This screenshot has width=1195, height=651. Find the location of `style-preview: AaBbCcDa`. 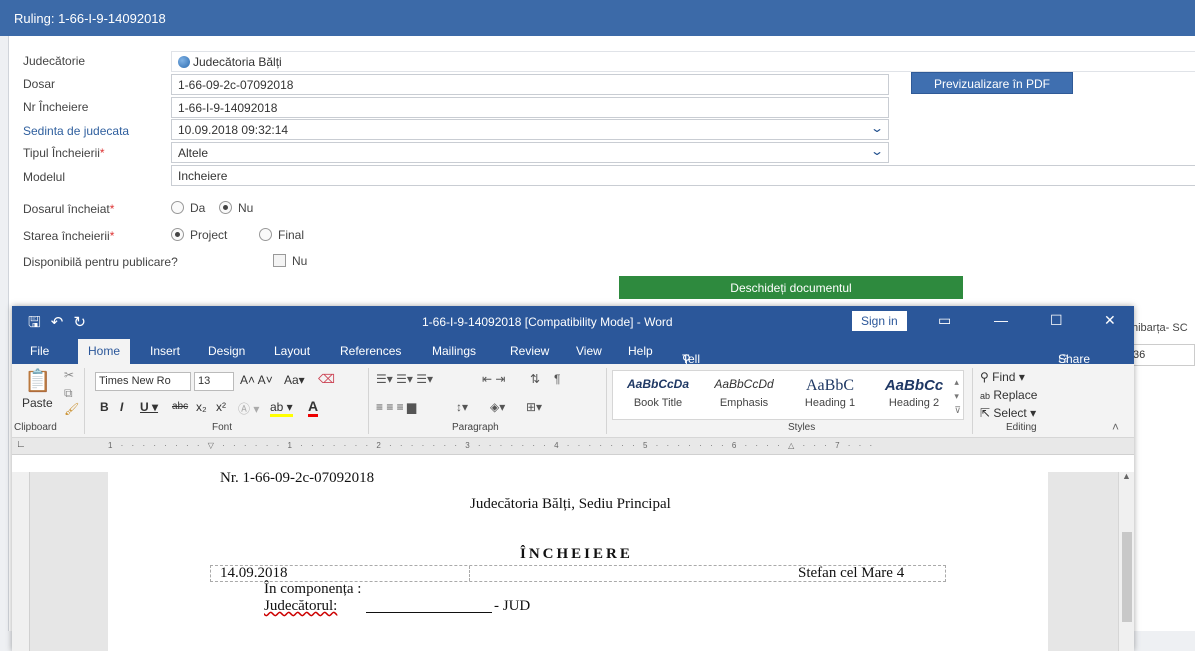

style-preview: AaBbCcDa is located at coordinates (657, 384).